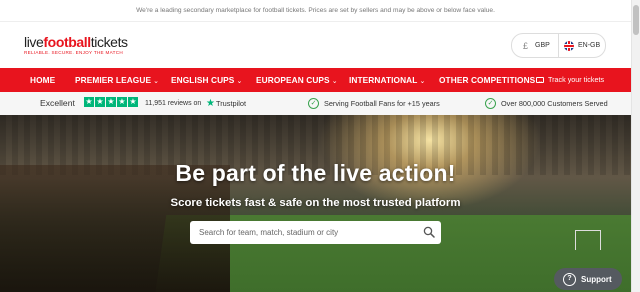  Describe the element at coordinates (589, 45) in the screenshot. I see `language-label: EN-GB` at that location.